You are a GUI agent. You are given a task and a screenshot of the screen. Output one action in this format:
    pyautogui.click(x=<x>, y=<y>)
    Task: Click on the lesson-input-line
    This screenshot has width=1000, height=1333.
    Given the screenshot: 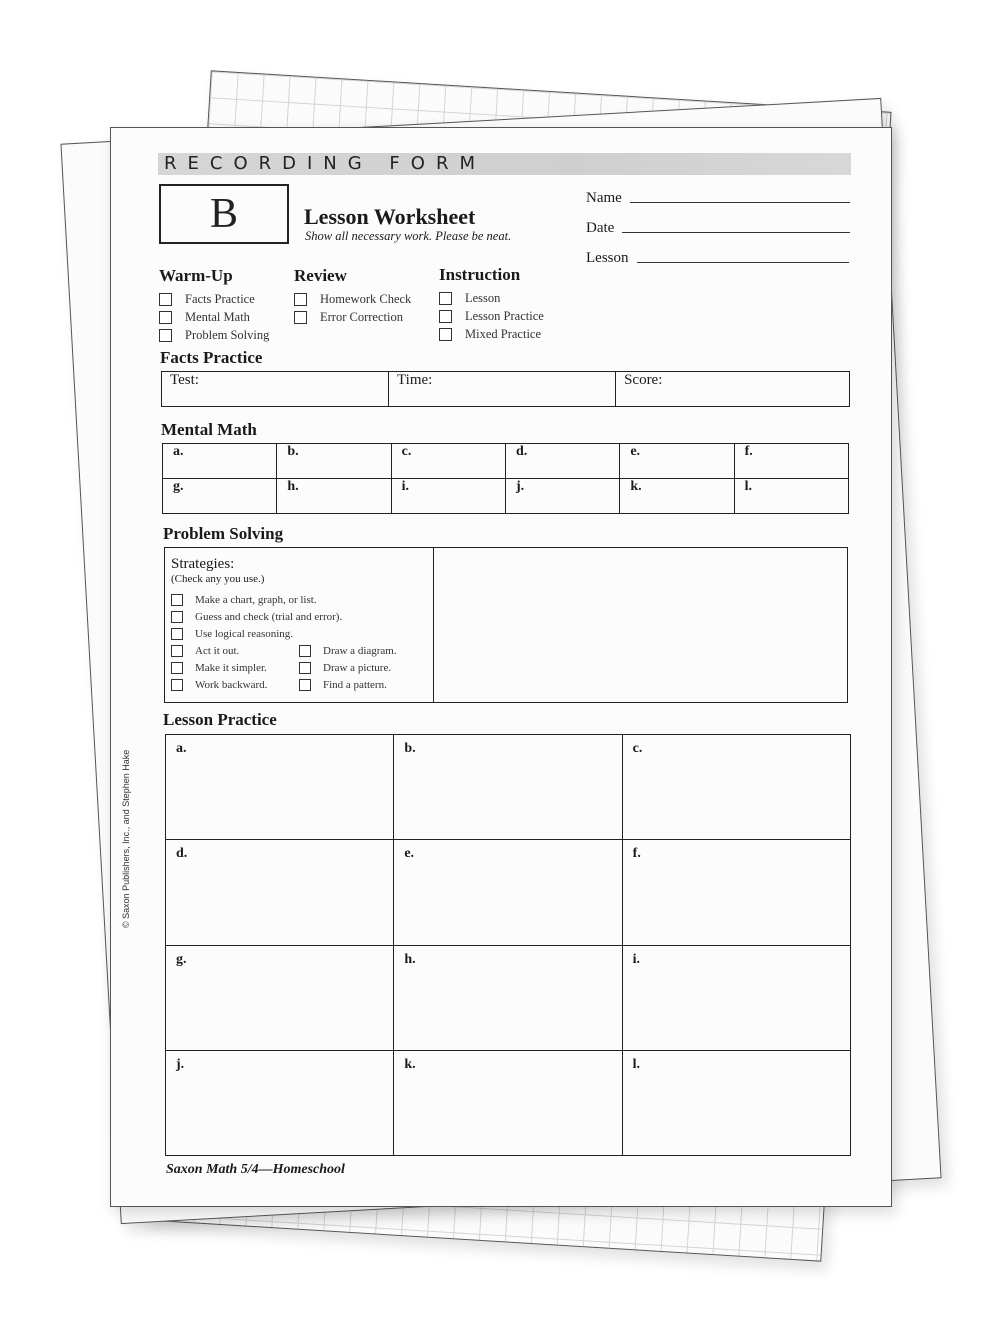 What is the action you would take?
    pyautogui.click(x=742, y=262)
    